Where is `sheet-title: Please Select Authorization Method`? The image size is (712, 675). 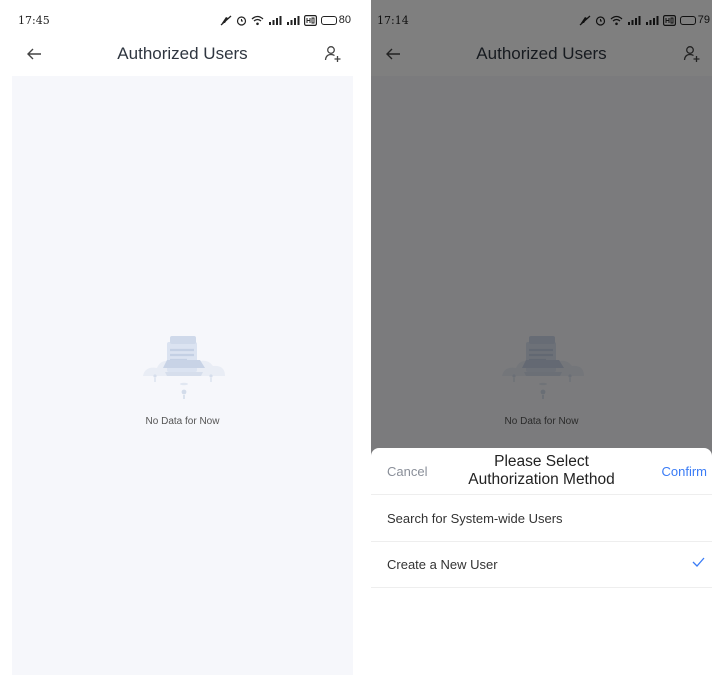 sheet-title: Please Select Authorization Method is located at coordinates (541, 470).